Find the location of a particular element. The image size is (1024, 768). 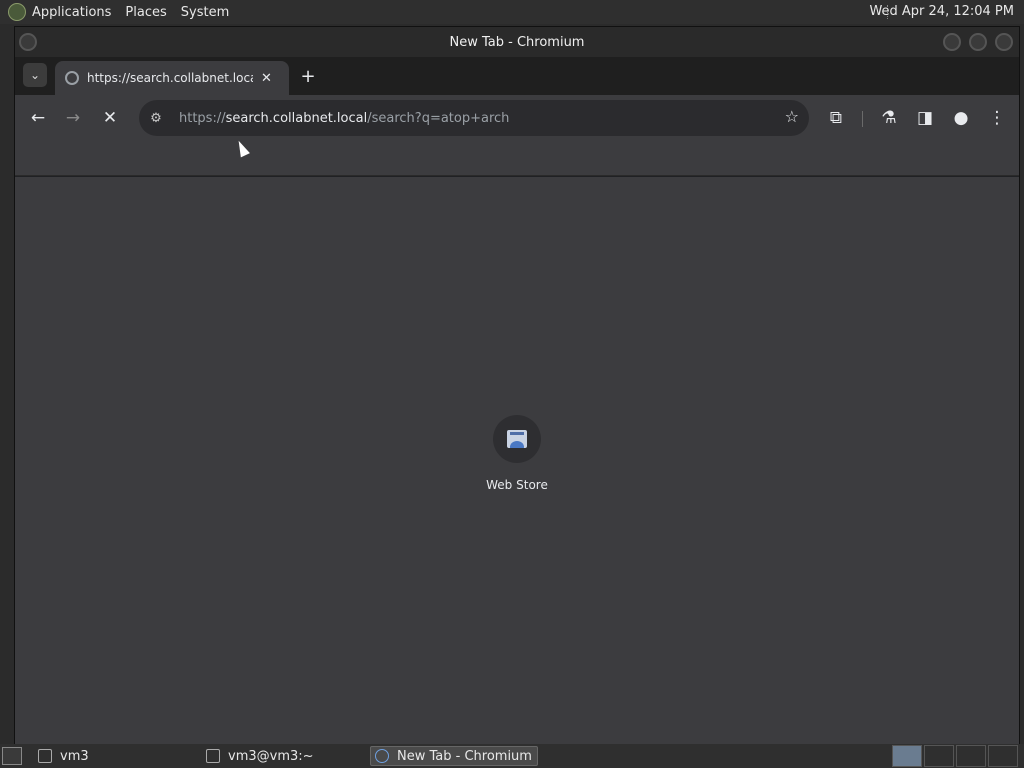

arrow-right-icon: → is located at coordinates (73, 118).